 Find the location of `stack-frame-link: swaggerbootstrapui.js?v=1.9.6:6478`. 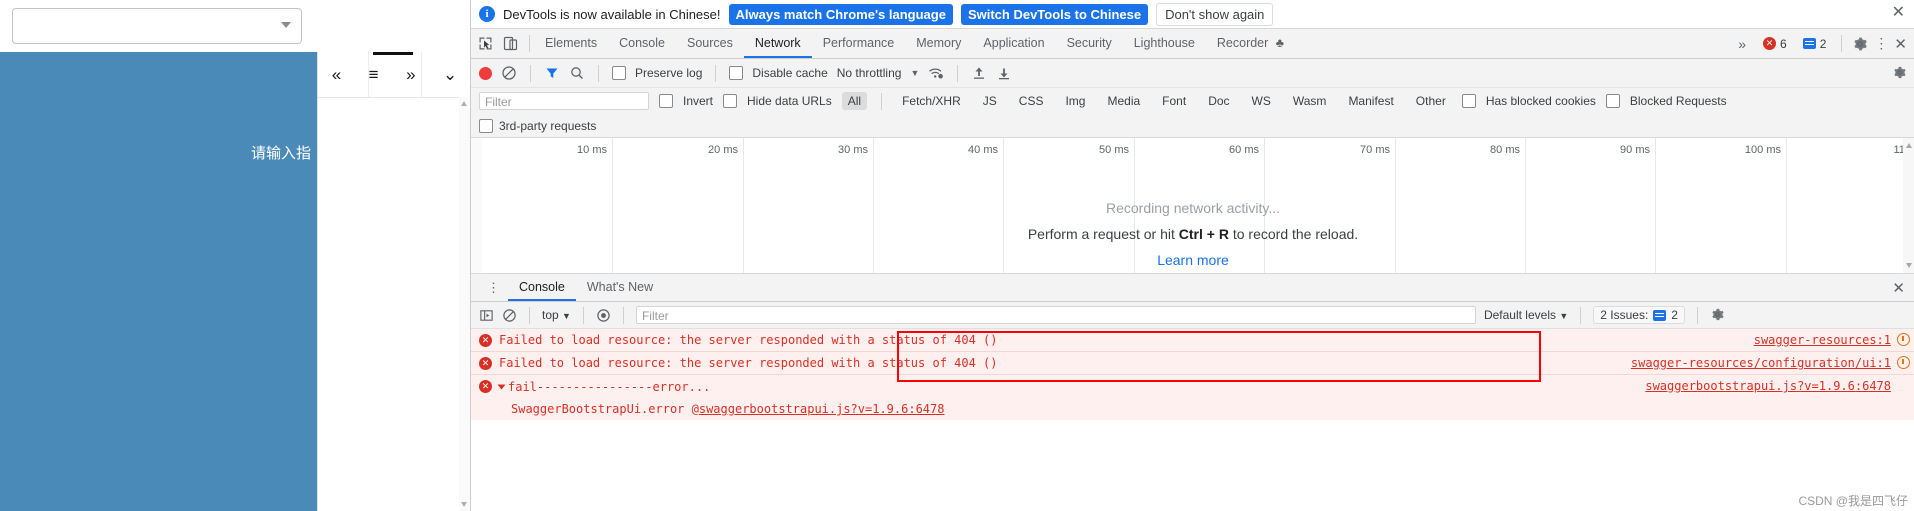

stack-frame-link: swaggerbootstrapui.js?v=1.9.6:6478 is located at coordinates (822, 409).